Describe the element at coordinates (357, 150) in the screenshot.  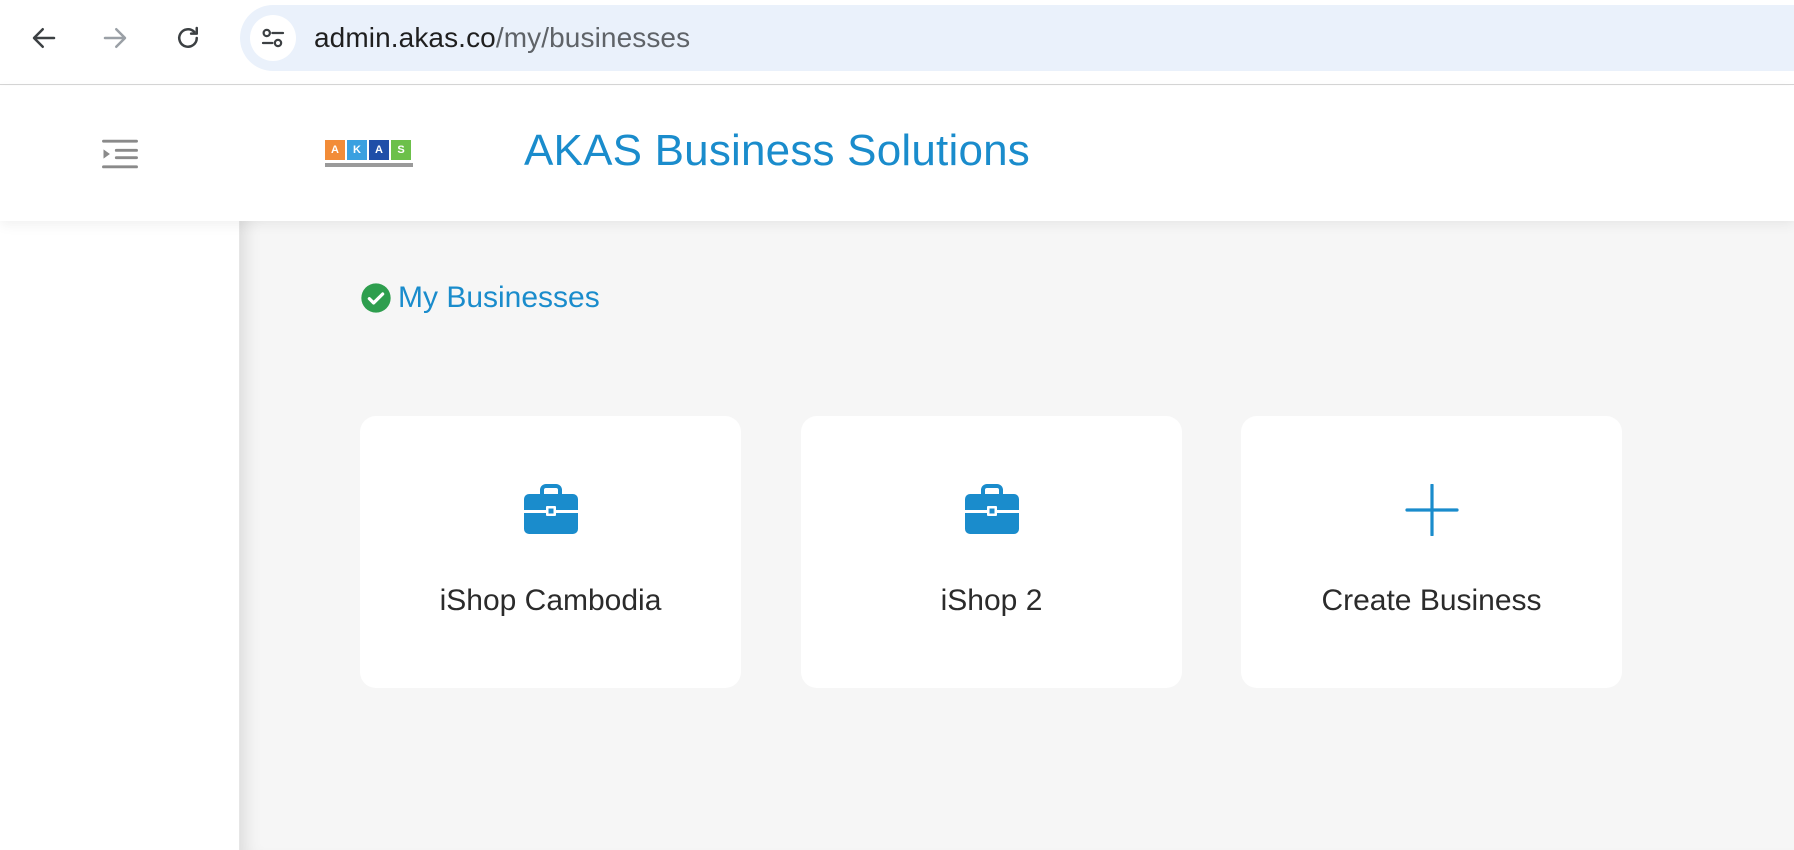
I see `logo-tile: K` at that location.